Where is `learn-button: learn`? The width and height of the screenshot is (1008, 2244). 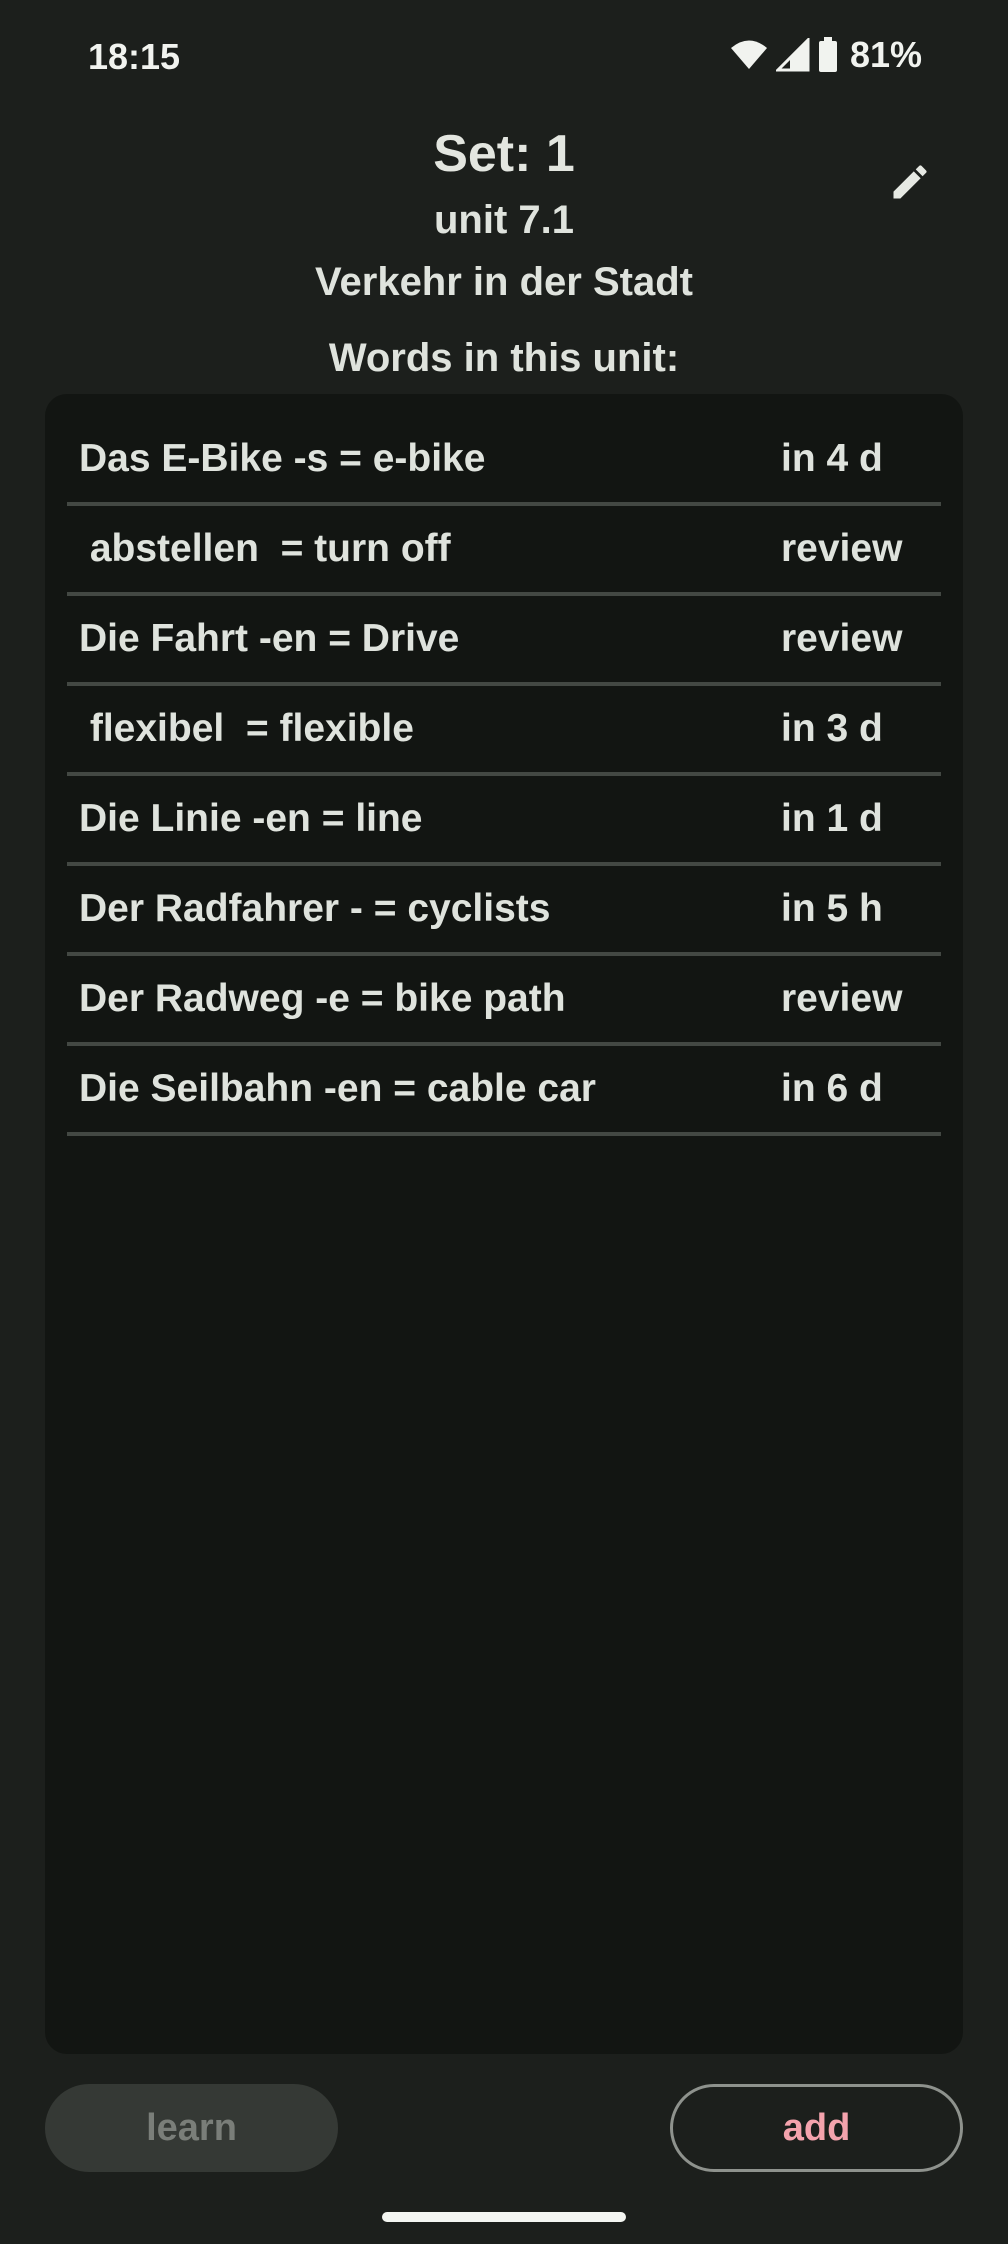 learn-button: learn is located at coordinates (191, 2128).